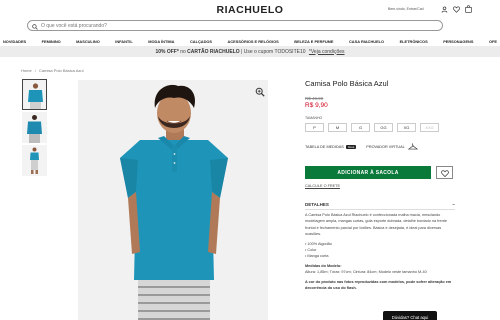  I want to click on details-heading: DETALHES, so click(317, 204).